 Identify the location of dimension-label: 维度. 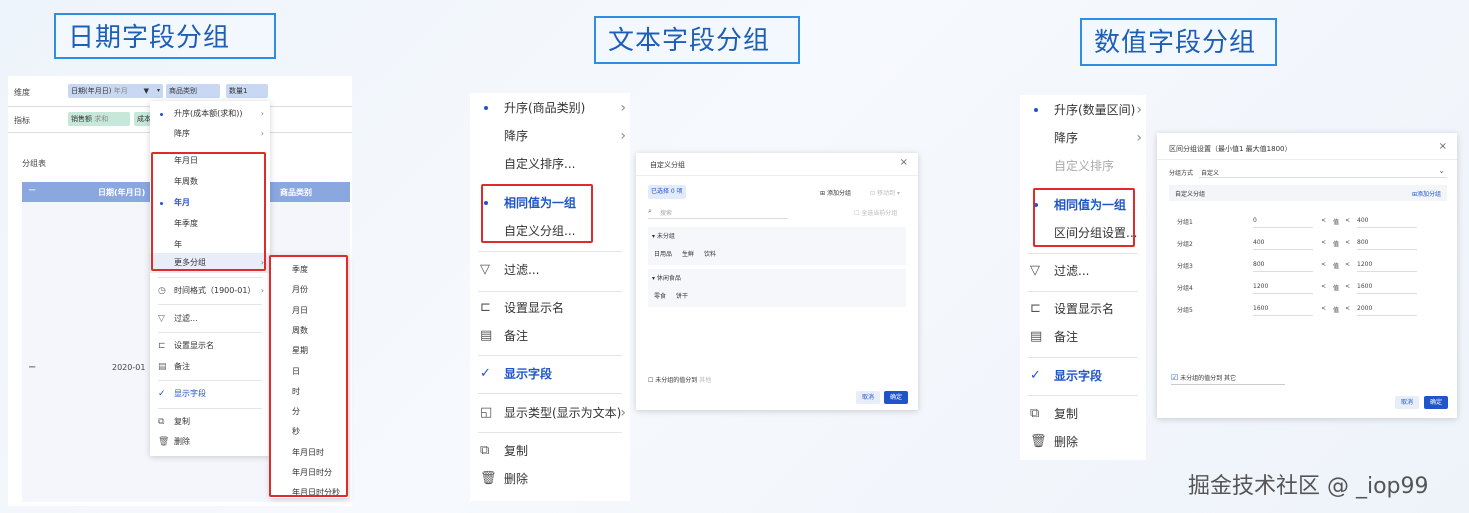
(22, 92).